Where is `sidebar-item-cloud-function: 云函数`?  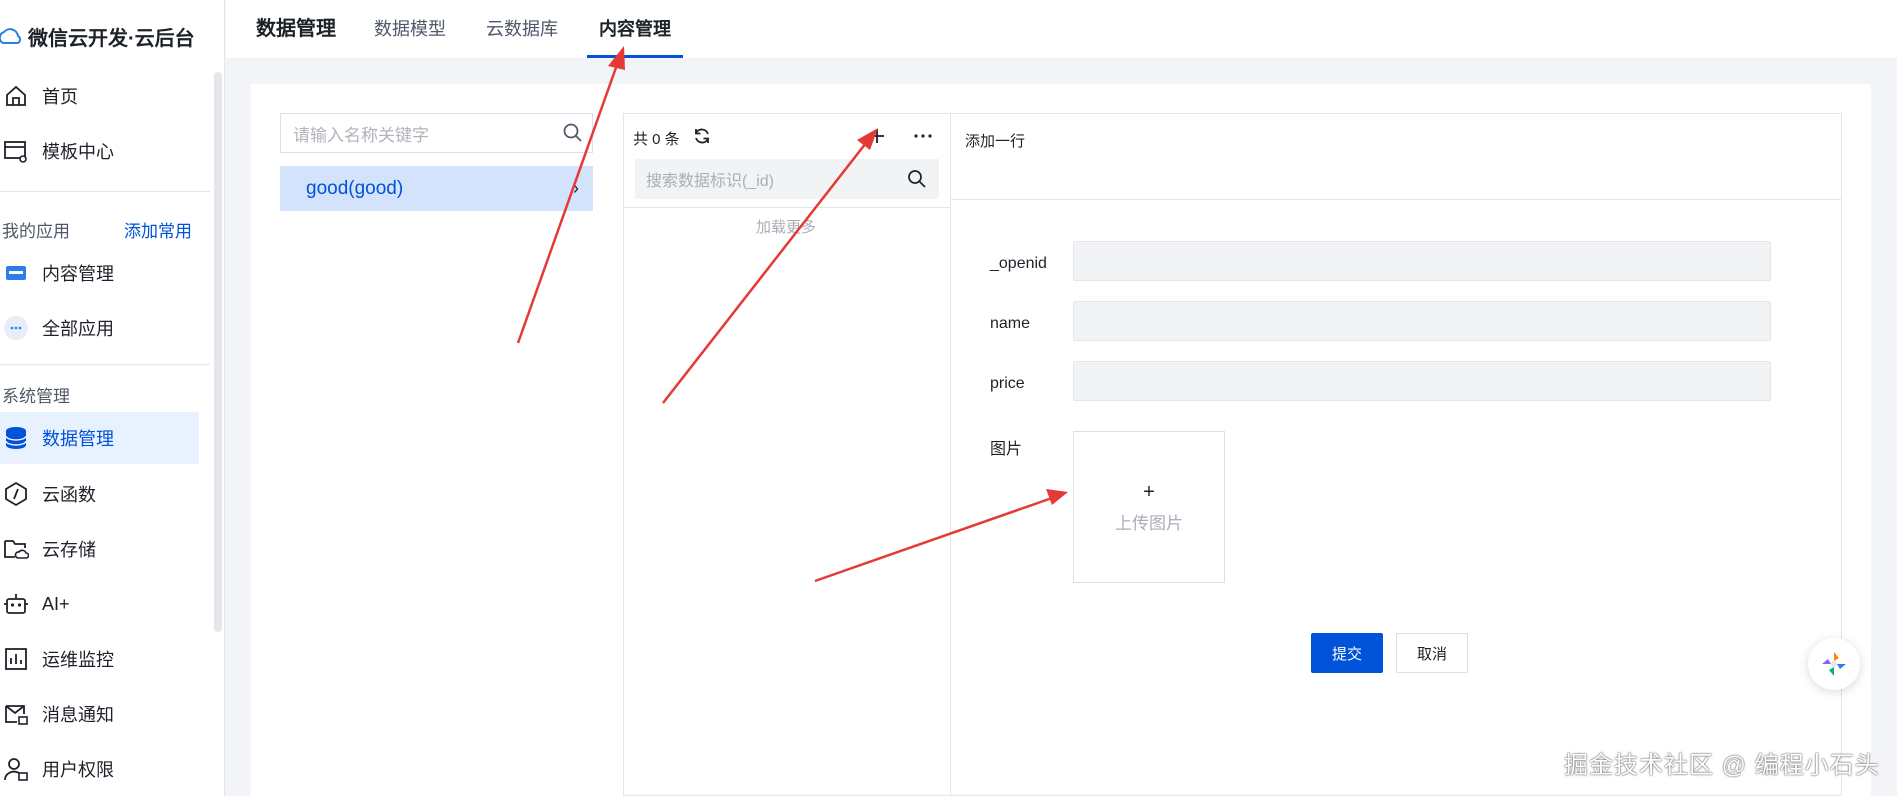
sidebar-item-cloud-function: 云函数 is located at coordinates (99, 494).